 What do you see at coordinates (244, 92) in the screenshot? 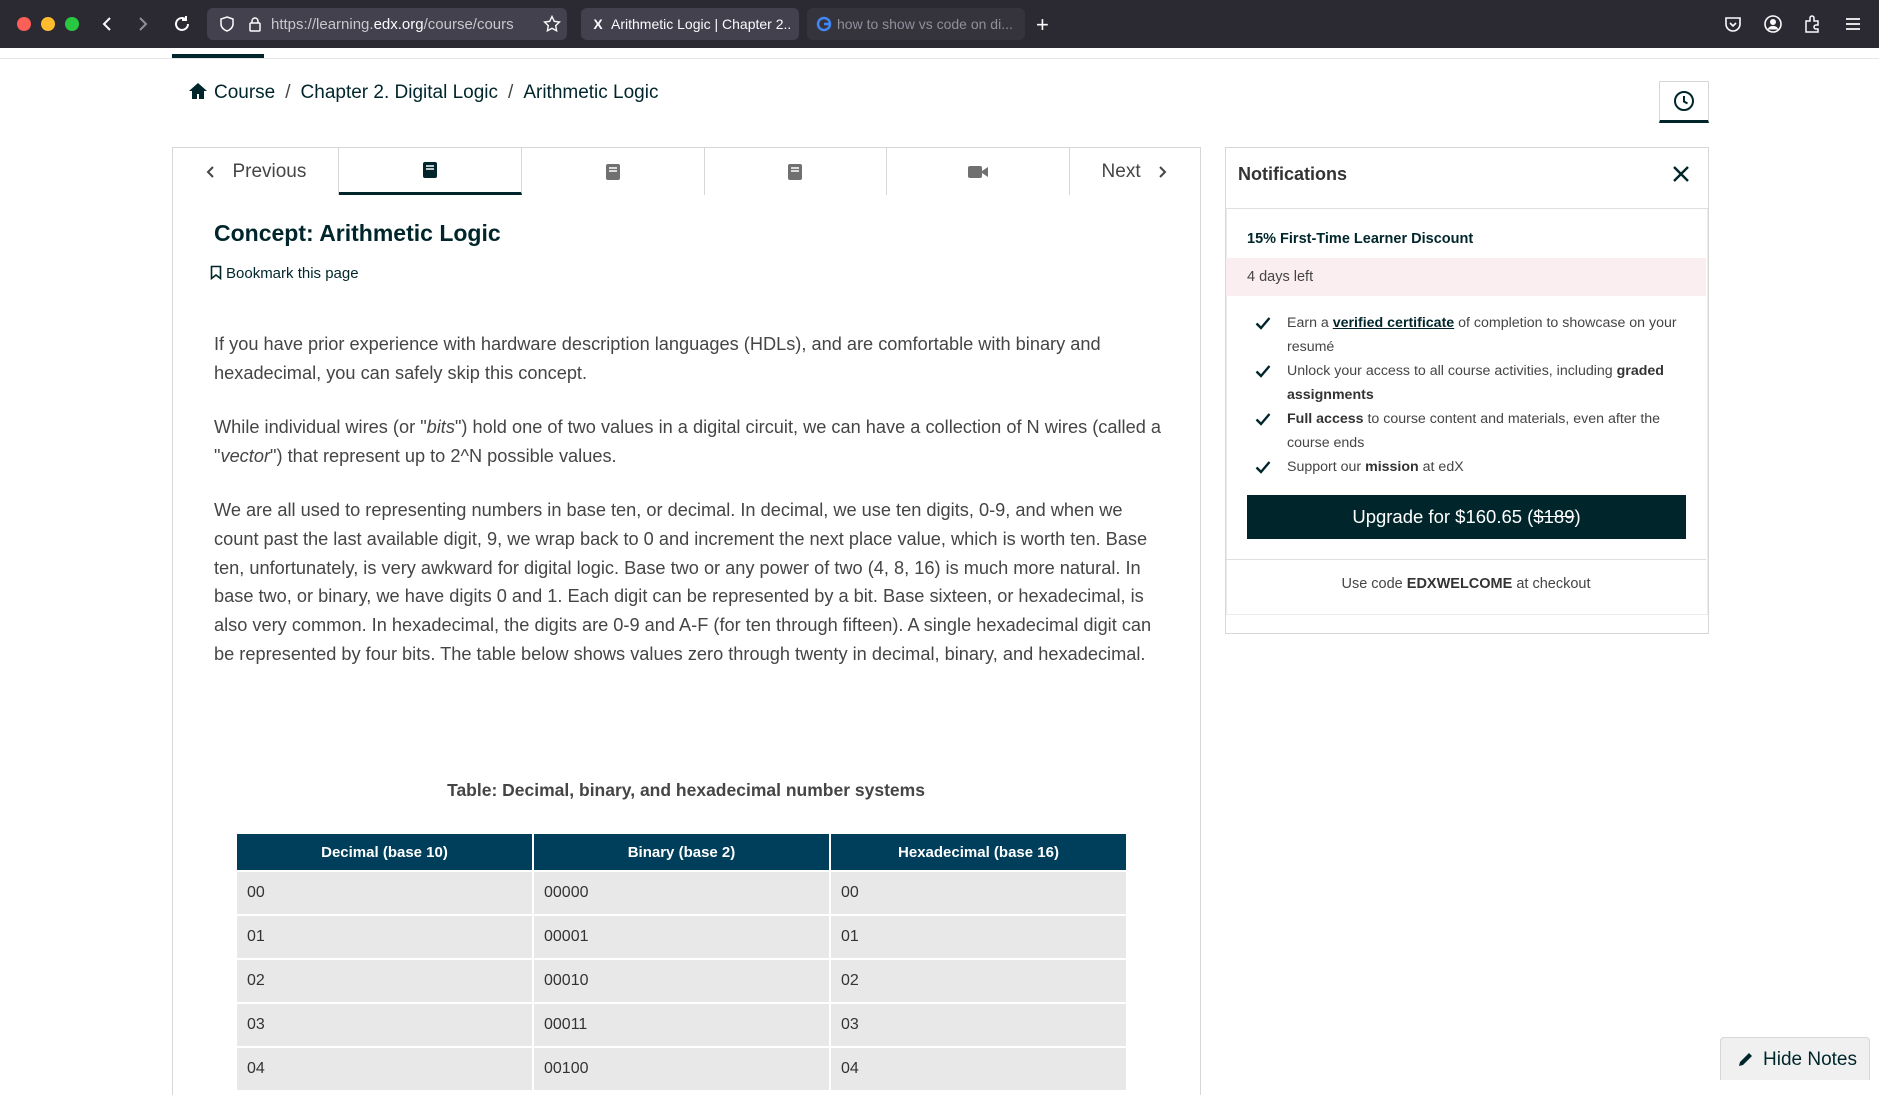
I see `breadcrumb-course: Course` at bounding box center [244, 92].